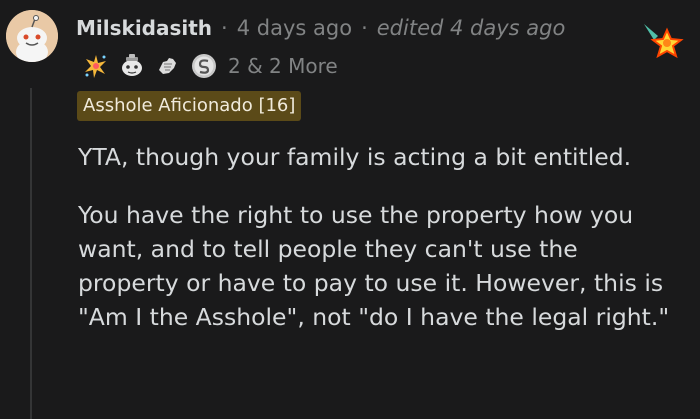 This screenshot has width=700, height=419. Describe the element at coordinates (31, 253) in the screenshot. I see `thread-line` at that location.